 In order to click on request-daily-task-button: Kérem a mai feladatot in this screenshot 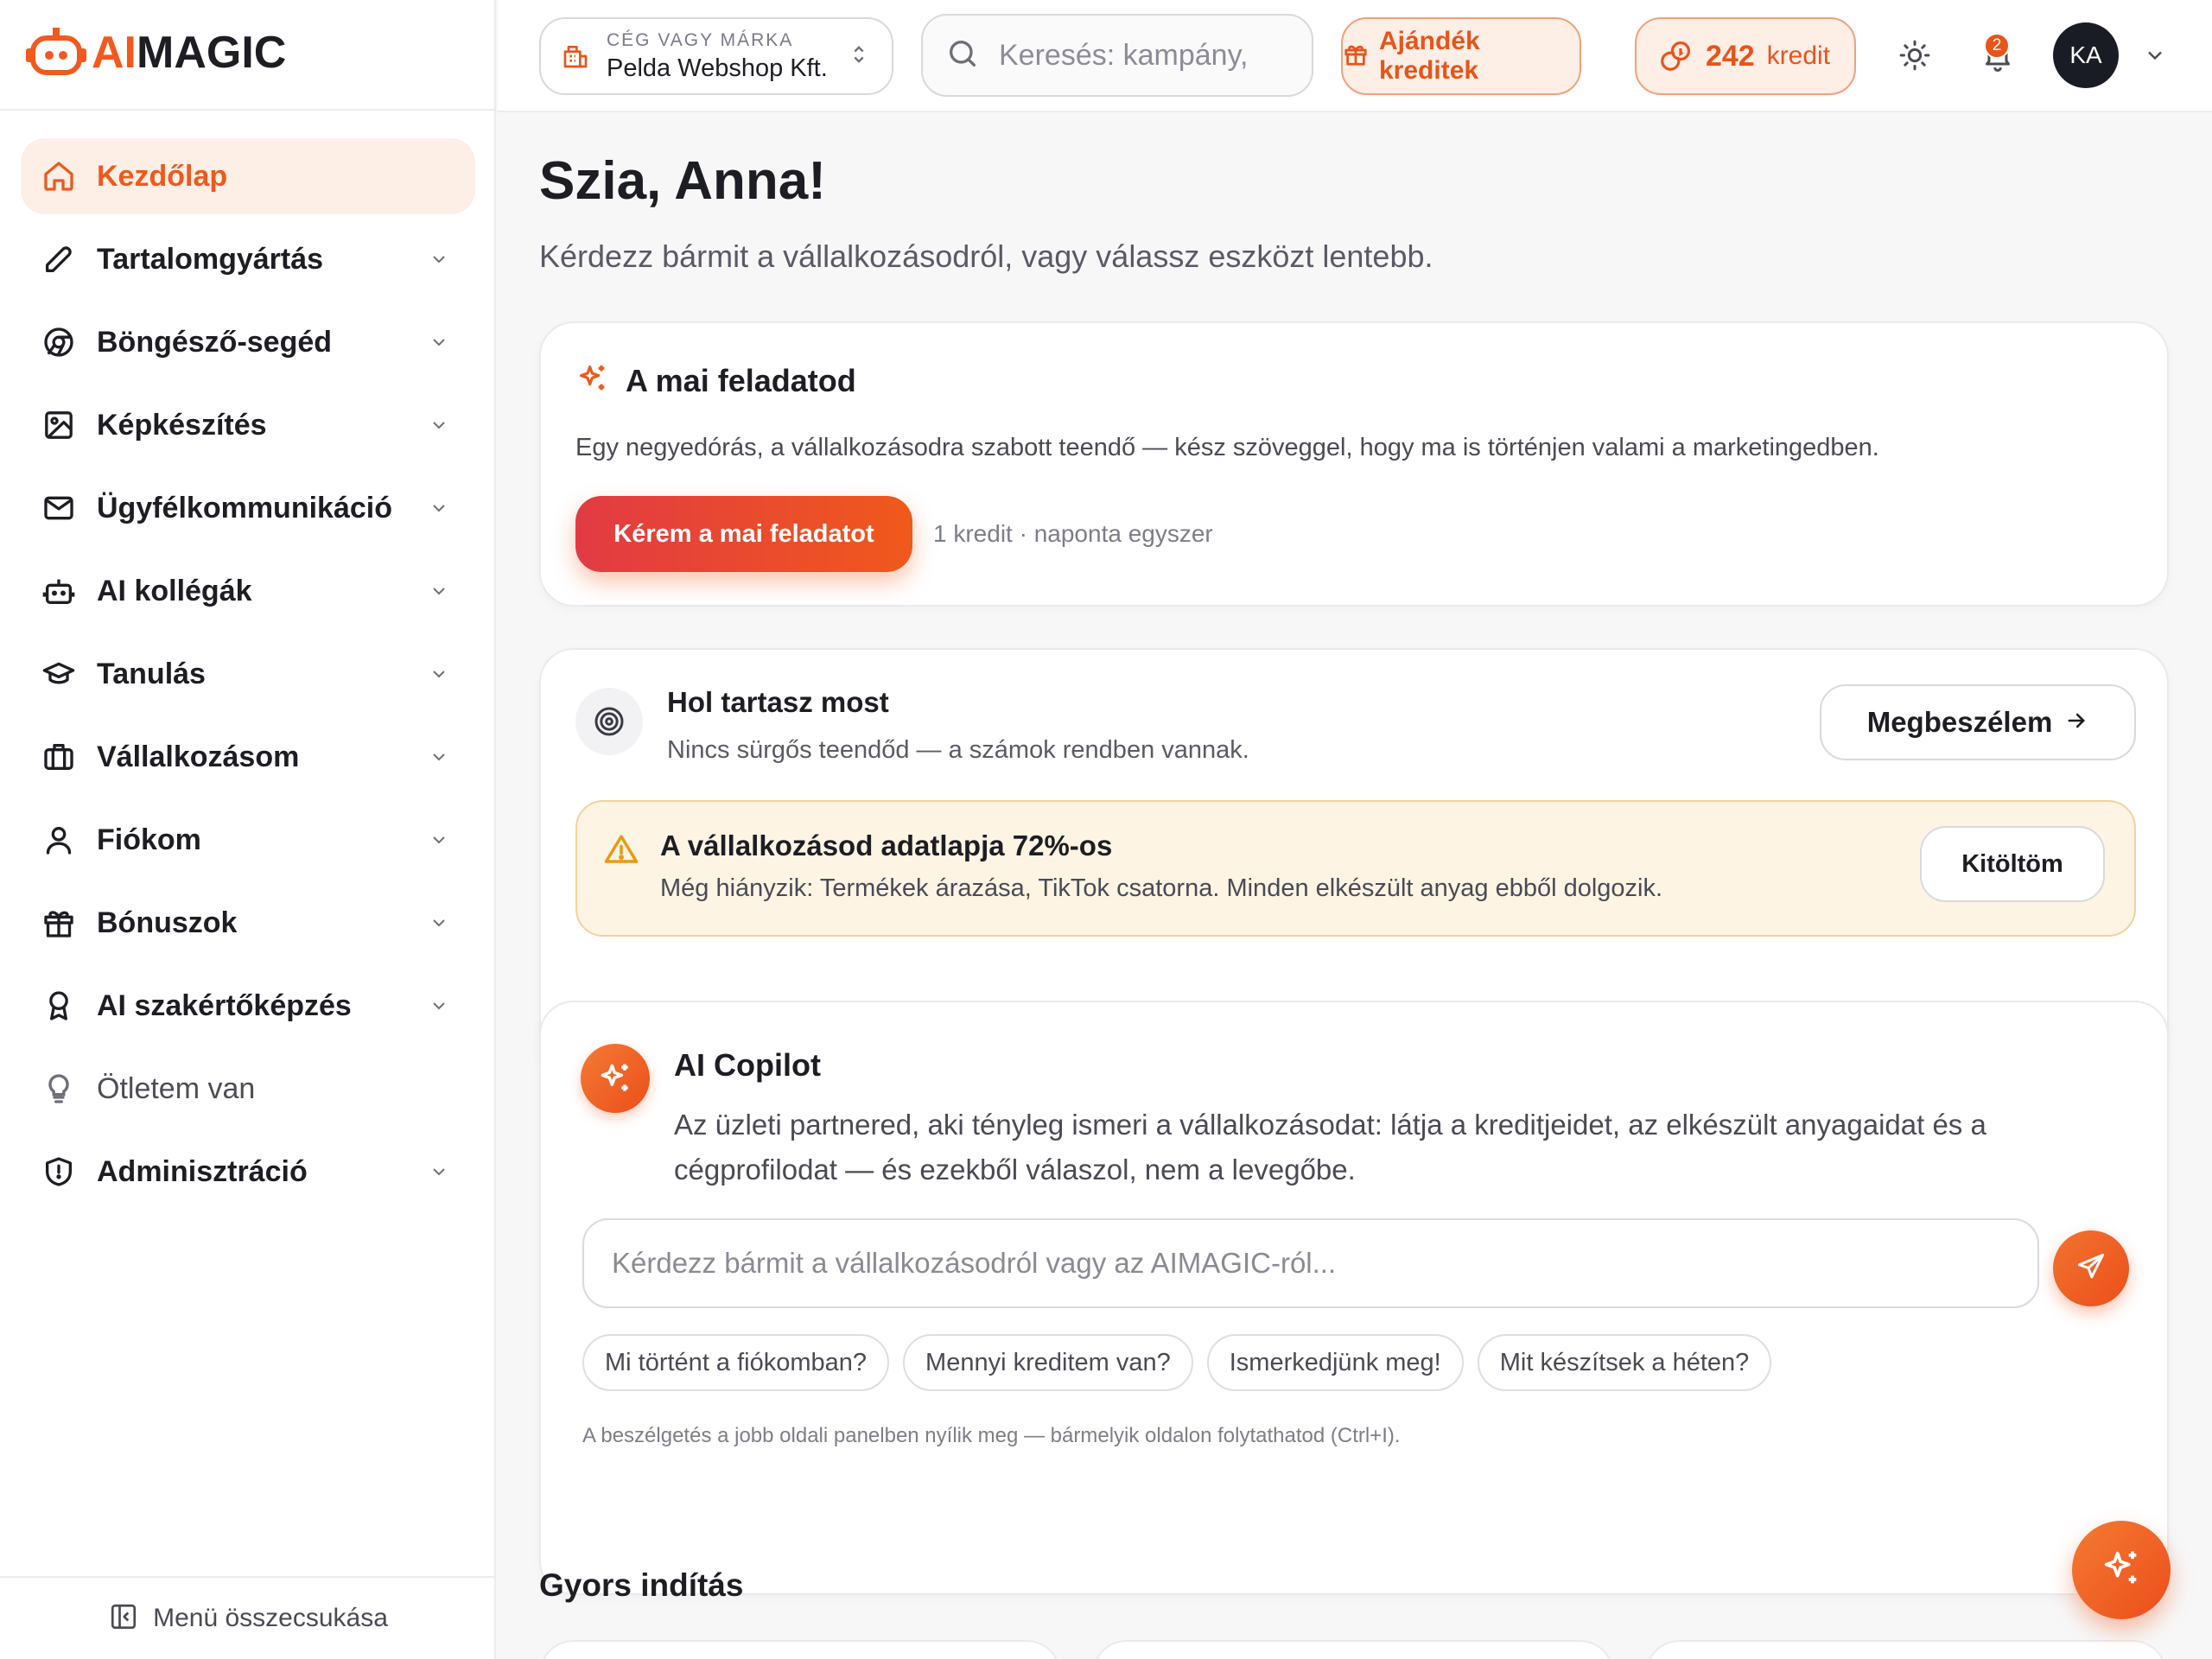, I will do `click(743, 534)`.